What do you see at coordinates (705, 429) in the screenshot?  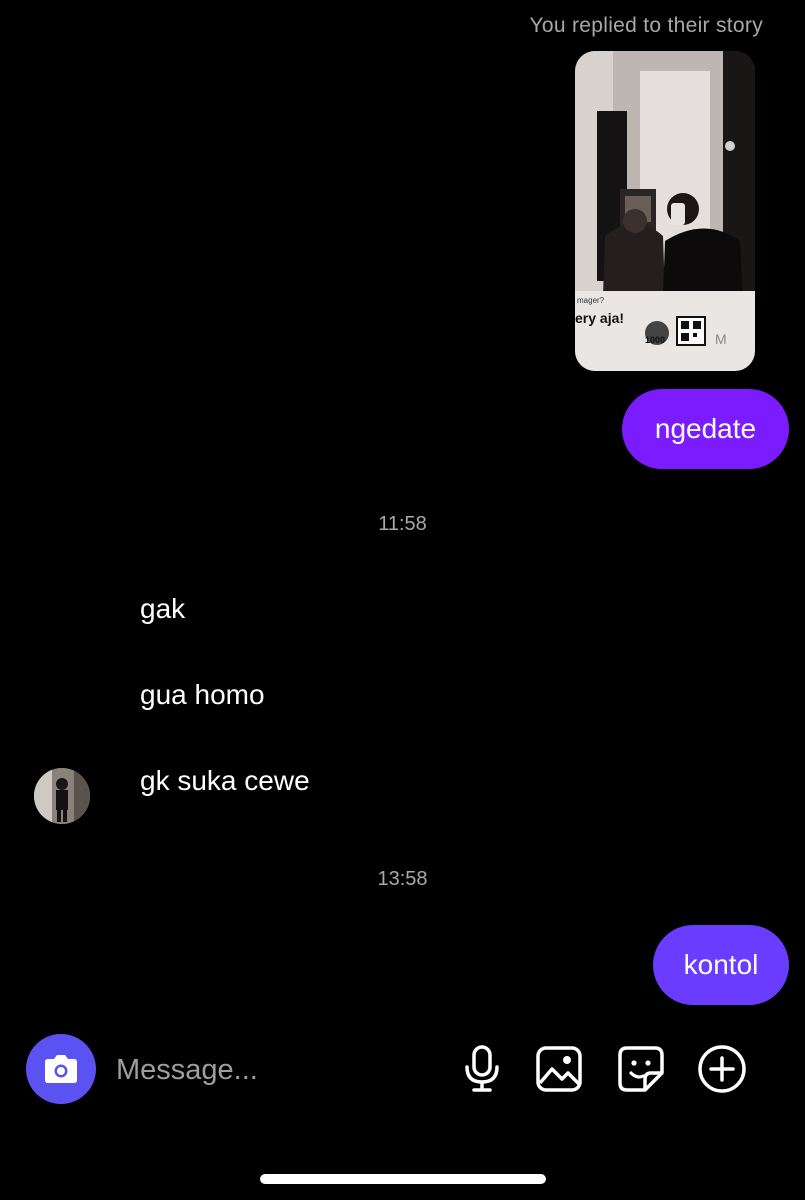 I see `outgoing-message: ngedate` at bounding box center [705, 429].